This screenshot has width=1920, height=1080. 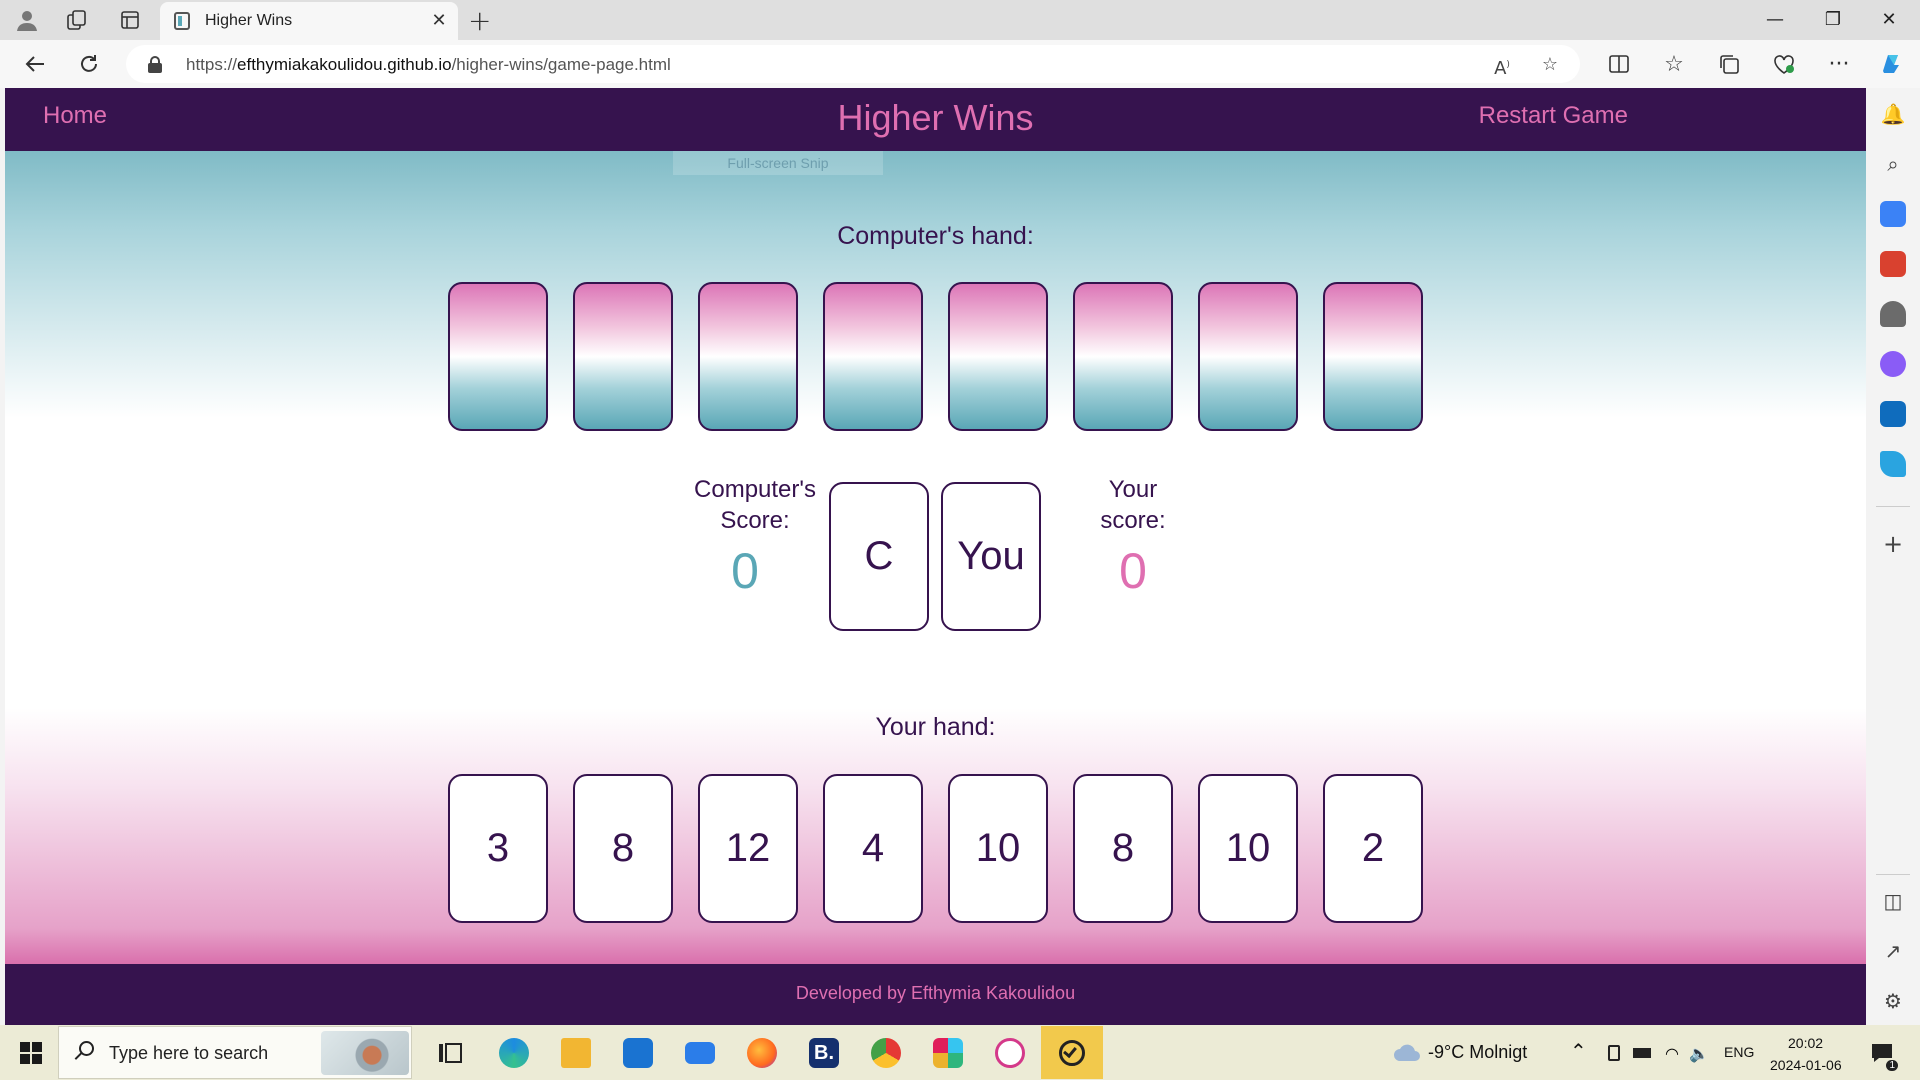 What do you see at coordinates (886, 1053) in the screenshot?
I see `chrome-icon` at bounding box center [886, 1053].